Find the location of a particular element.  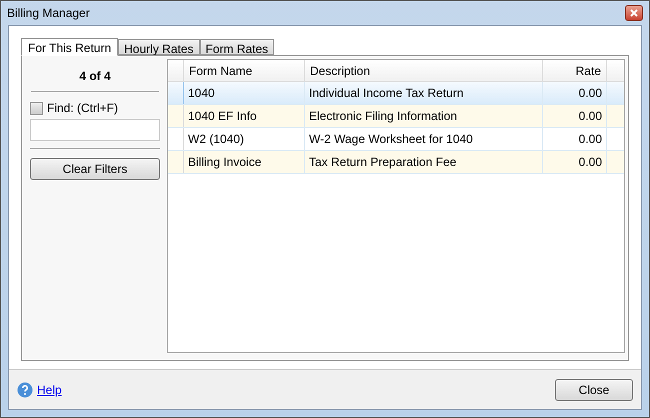

table-row: 1040 Individual Income Tax Return 0.00 is located at coordinates (396, 93).